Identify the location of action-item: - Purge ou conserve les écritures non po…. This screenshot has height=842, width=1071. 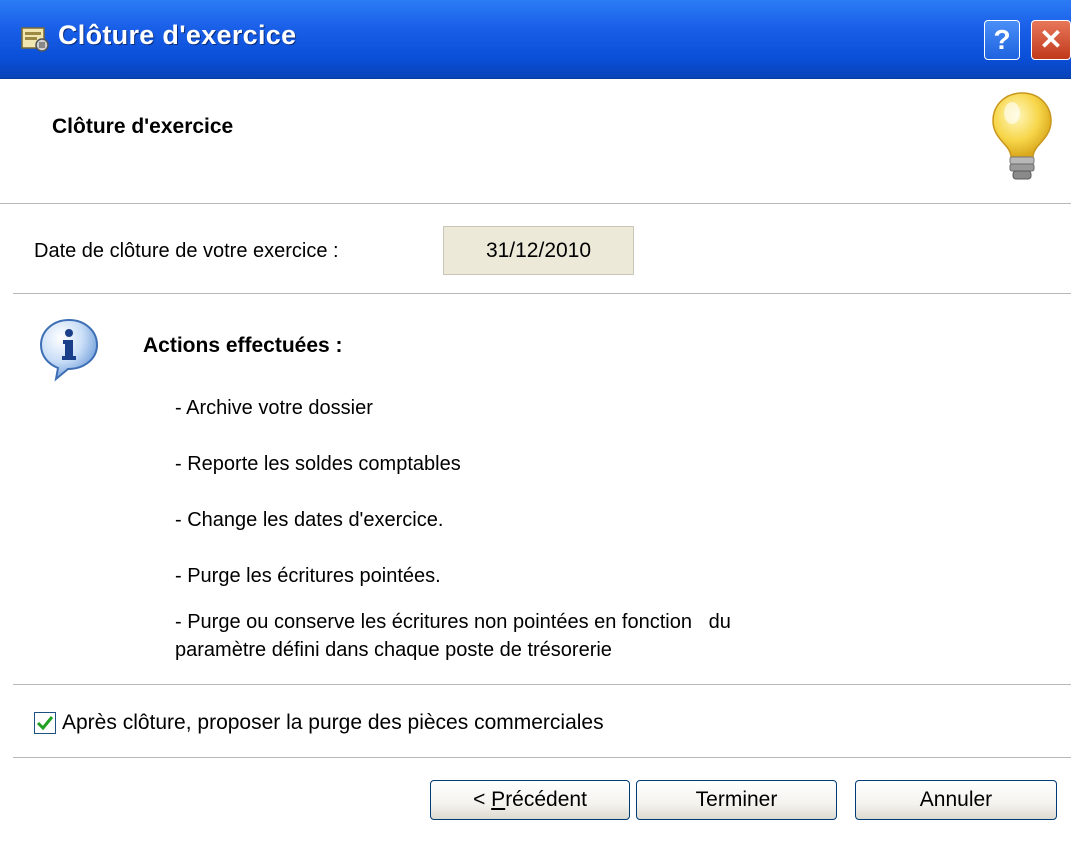
(453, 622).